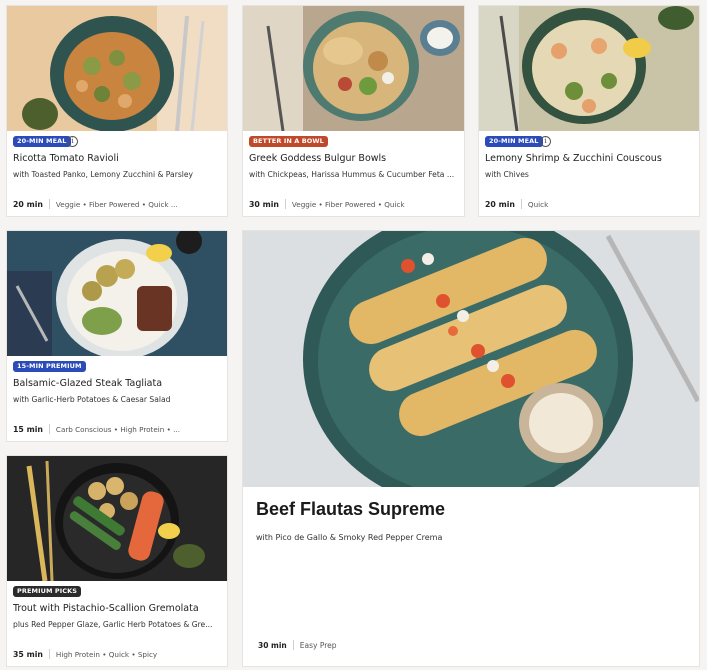 Image resolution: width=707 pixels, height=670 pixels. I want to click on recipe-title: Ricotta Tomato Ravioli, so click(117, 158).